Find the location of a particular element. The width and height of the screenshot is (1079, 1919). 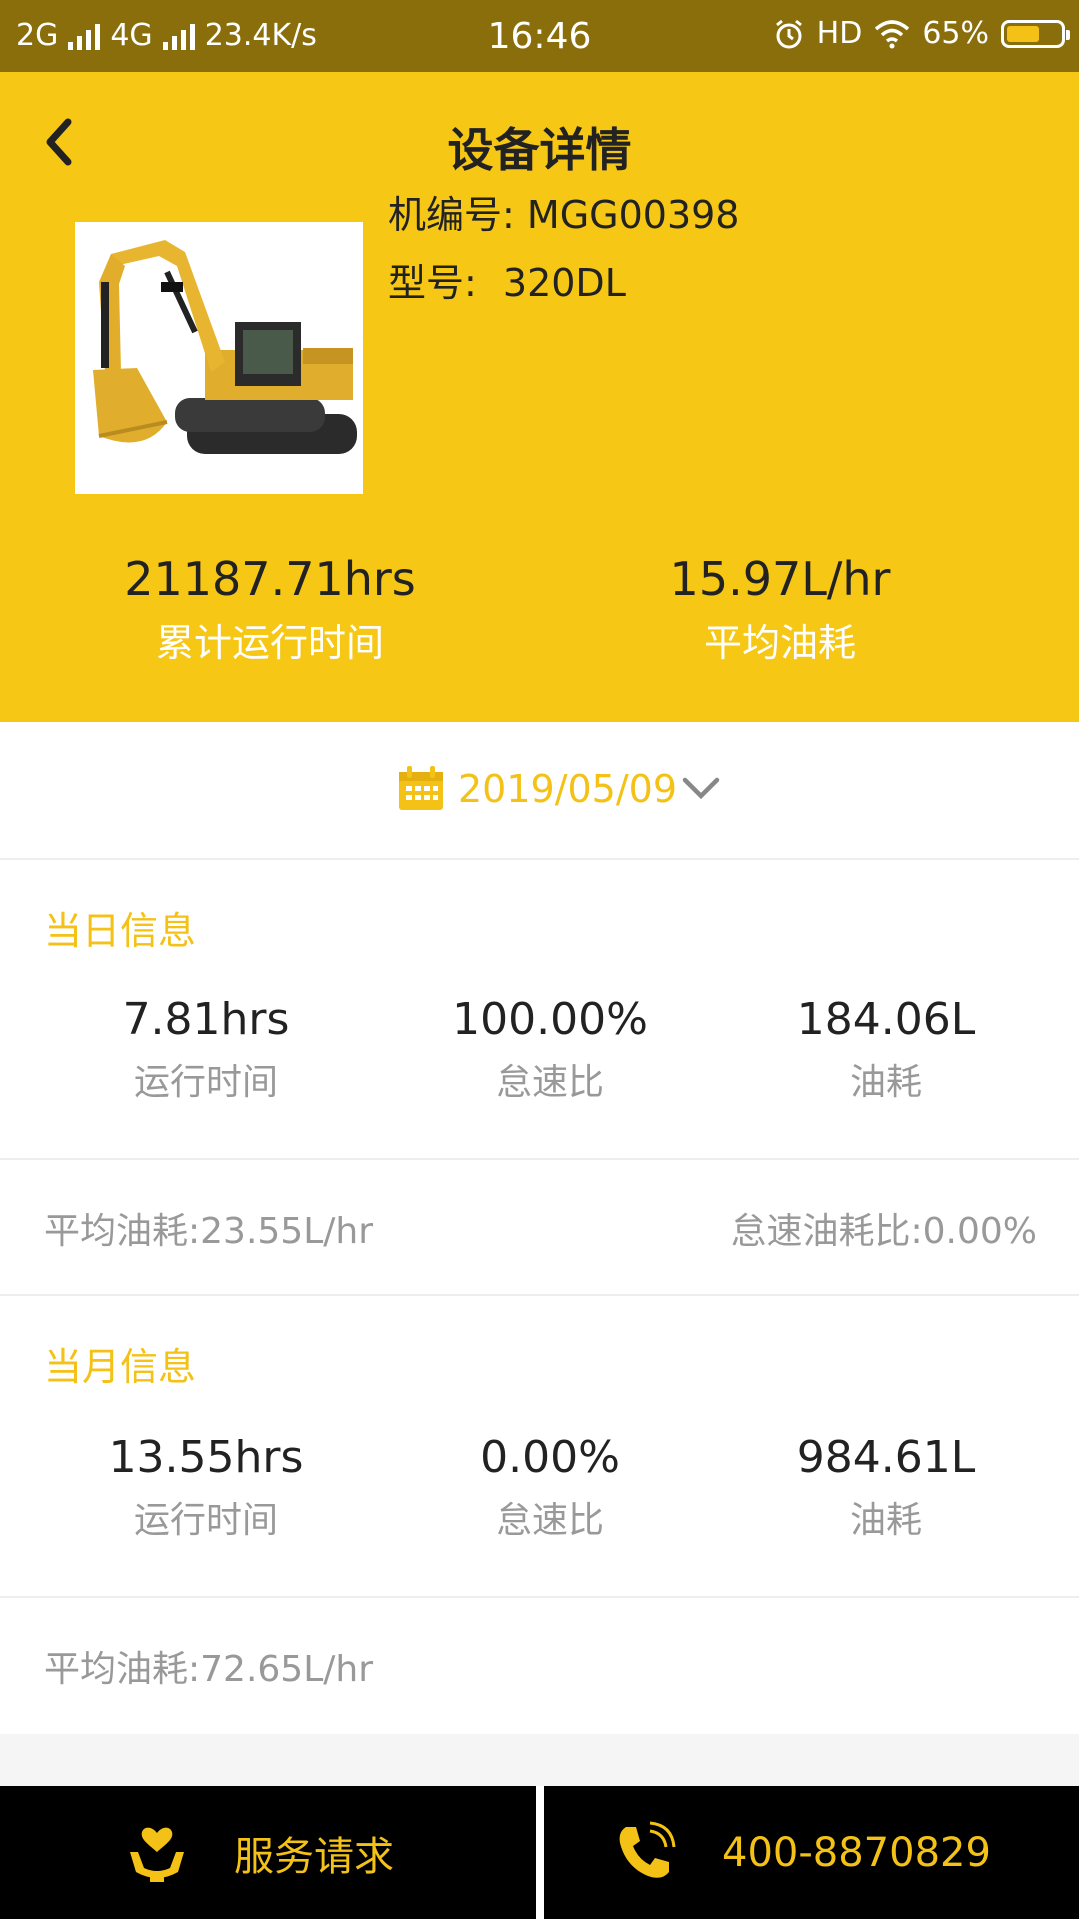

model-row: 型号: 320DL is located at coordinates (507, 279).